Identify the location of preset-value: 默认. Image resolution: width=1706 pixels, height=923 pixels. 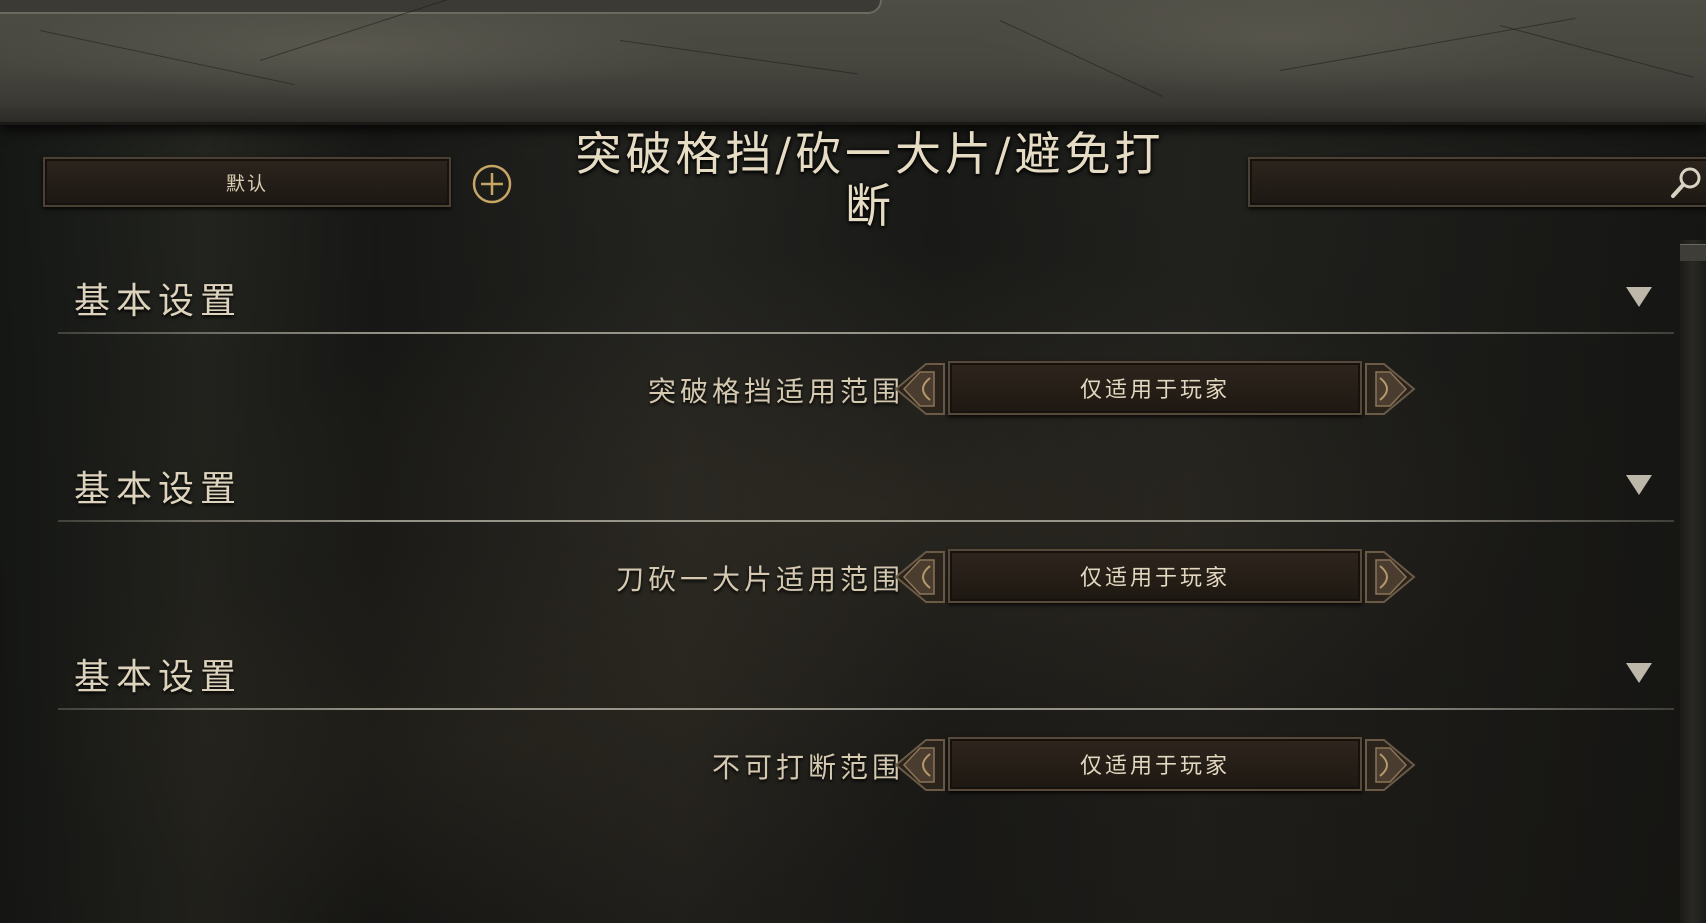
(246, 183).